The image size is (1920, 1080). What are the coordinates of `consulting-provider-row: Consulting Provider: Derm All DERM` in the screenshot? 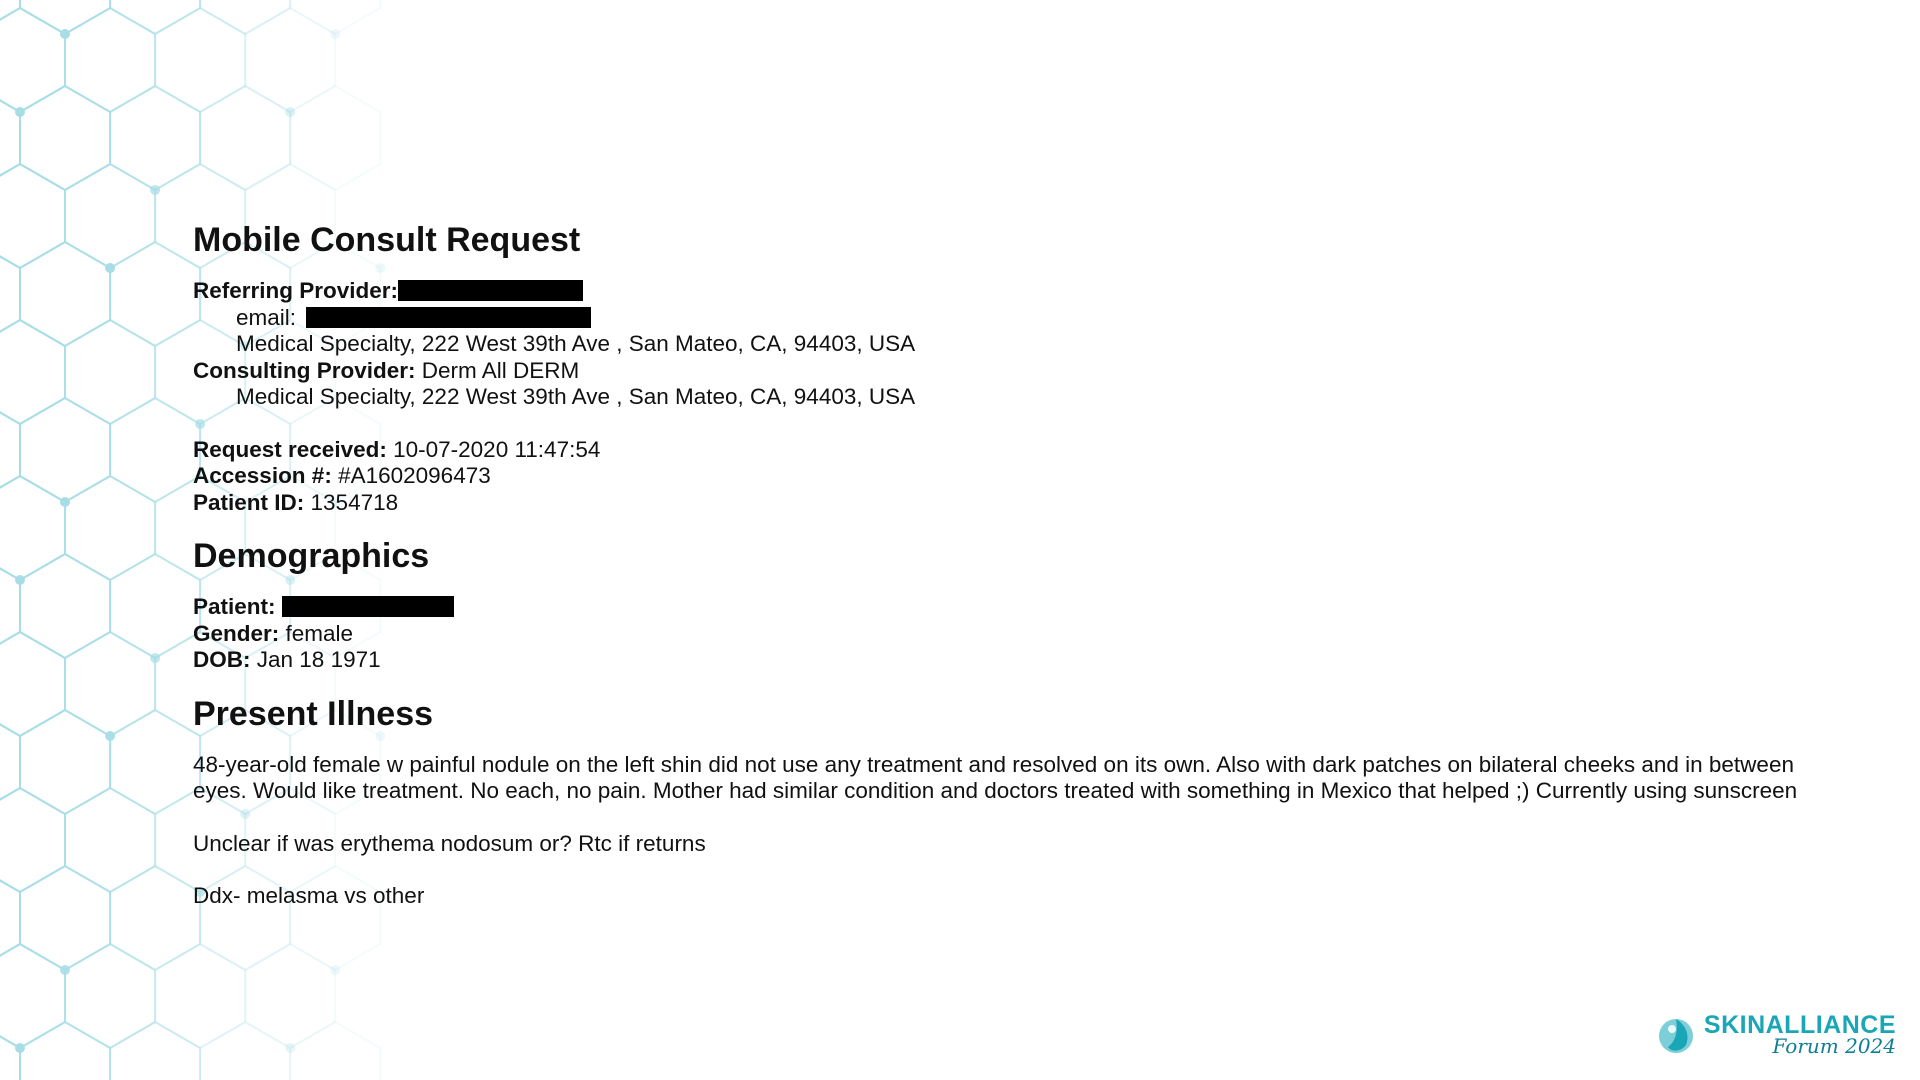 It's located at (1043, 371).